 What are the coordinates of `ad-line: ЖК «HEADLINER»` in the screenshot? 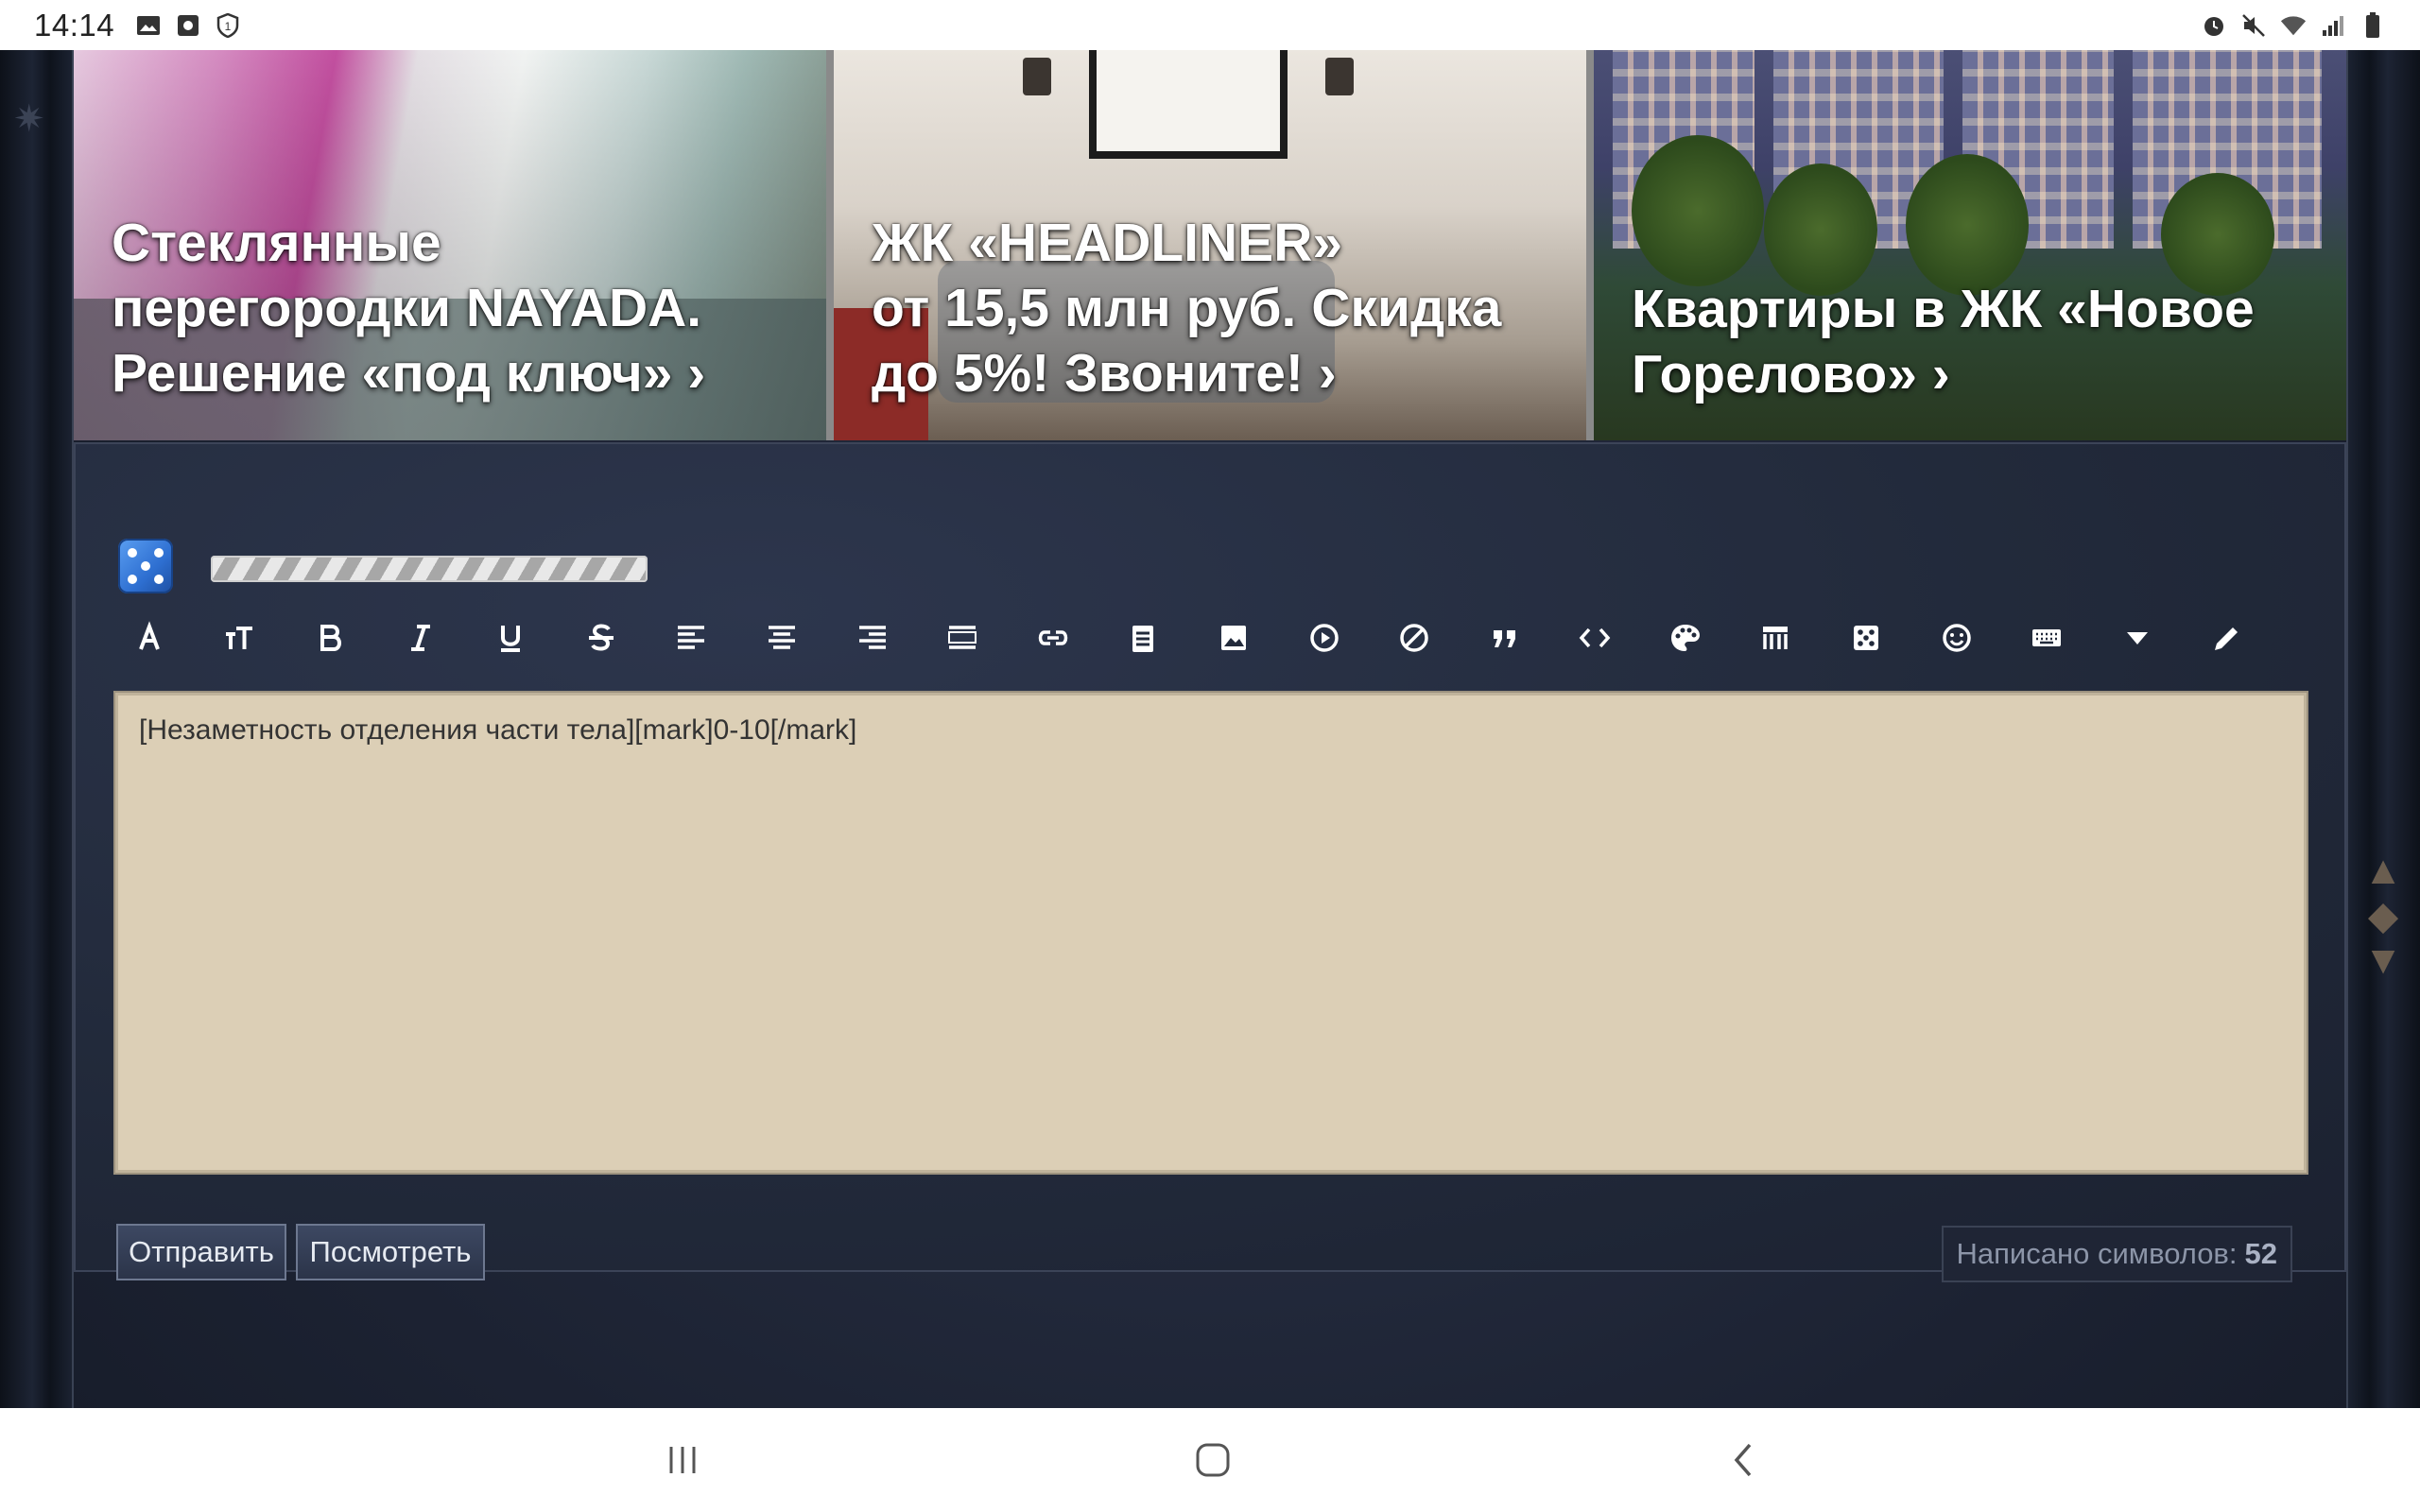 It's located at (1107, 243).